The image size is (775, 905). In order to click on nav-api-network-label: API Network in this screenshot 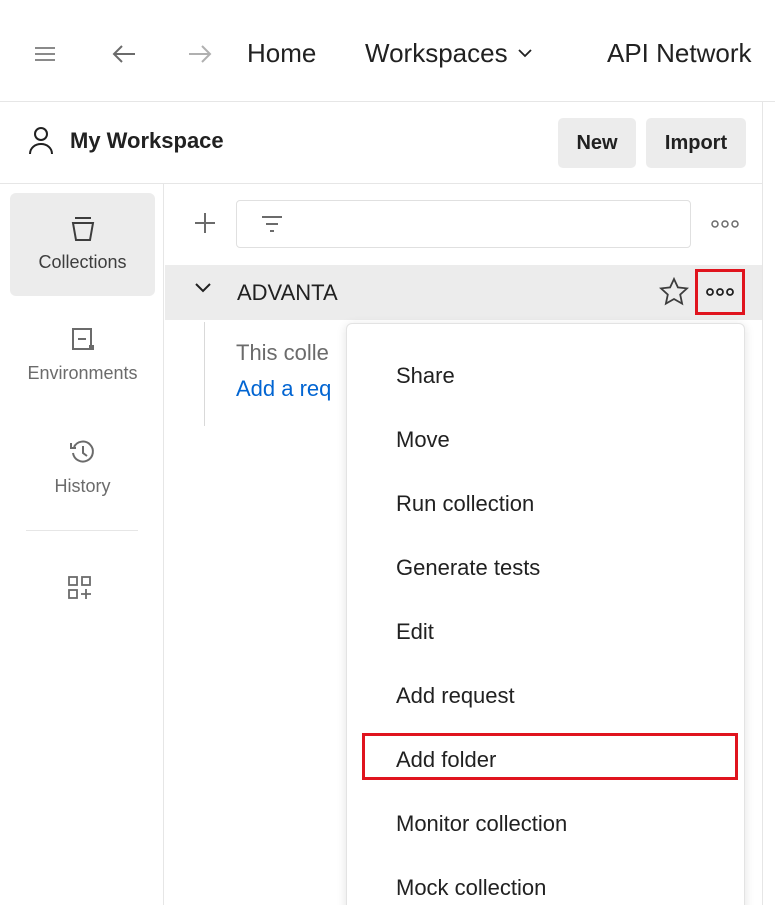, I will do `click(679, 53)`.